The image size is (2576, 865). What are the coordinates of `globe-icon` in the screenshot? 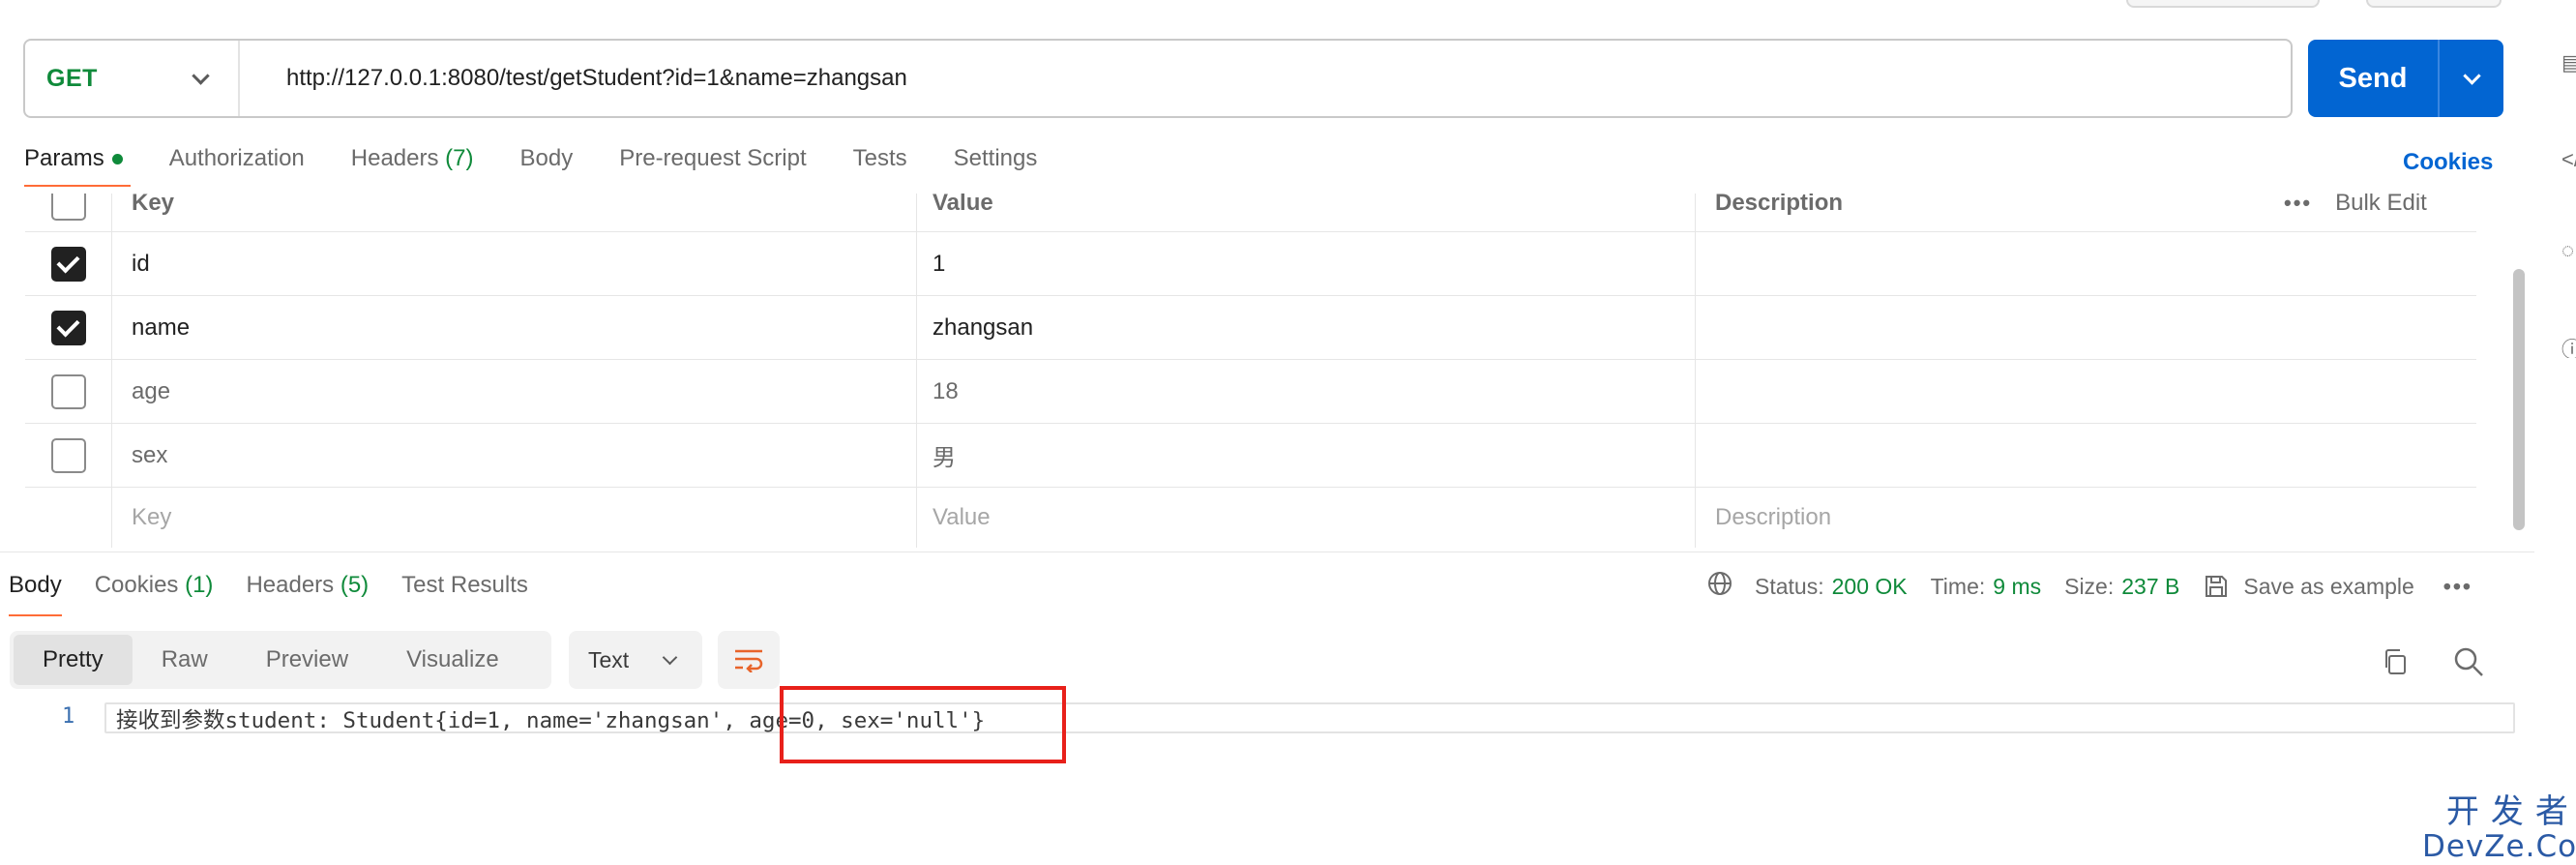 It's located at (1720, 586).